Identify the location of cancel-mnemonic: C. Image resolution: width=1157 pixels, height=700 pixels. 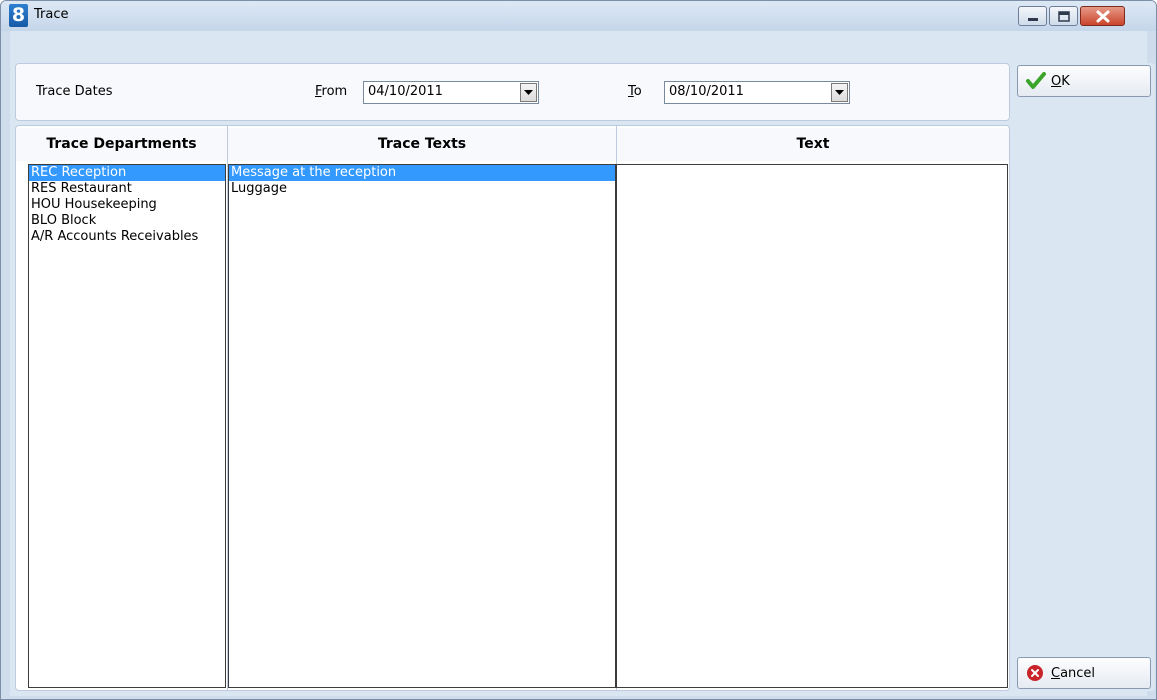
(1056, 673).